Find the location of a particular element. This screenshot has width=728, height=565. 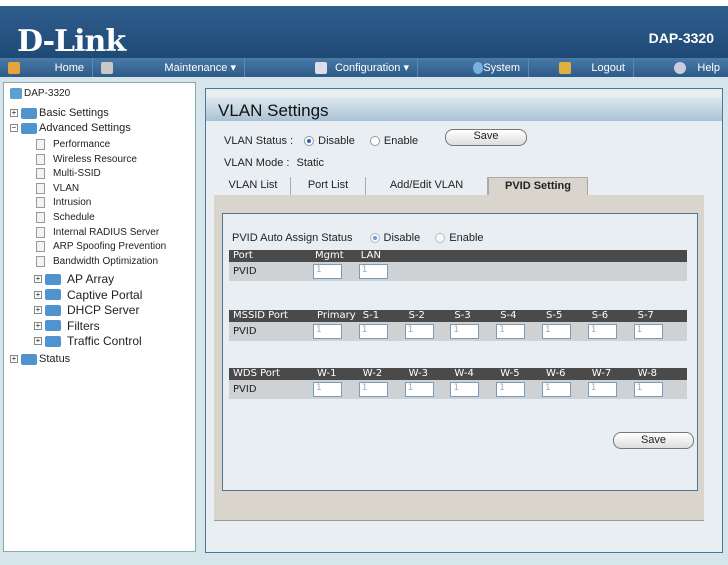

home-icon is located at coordinates (14, 67).